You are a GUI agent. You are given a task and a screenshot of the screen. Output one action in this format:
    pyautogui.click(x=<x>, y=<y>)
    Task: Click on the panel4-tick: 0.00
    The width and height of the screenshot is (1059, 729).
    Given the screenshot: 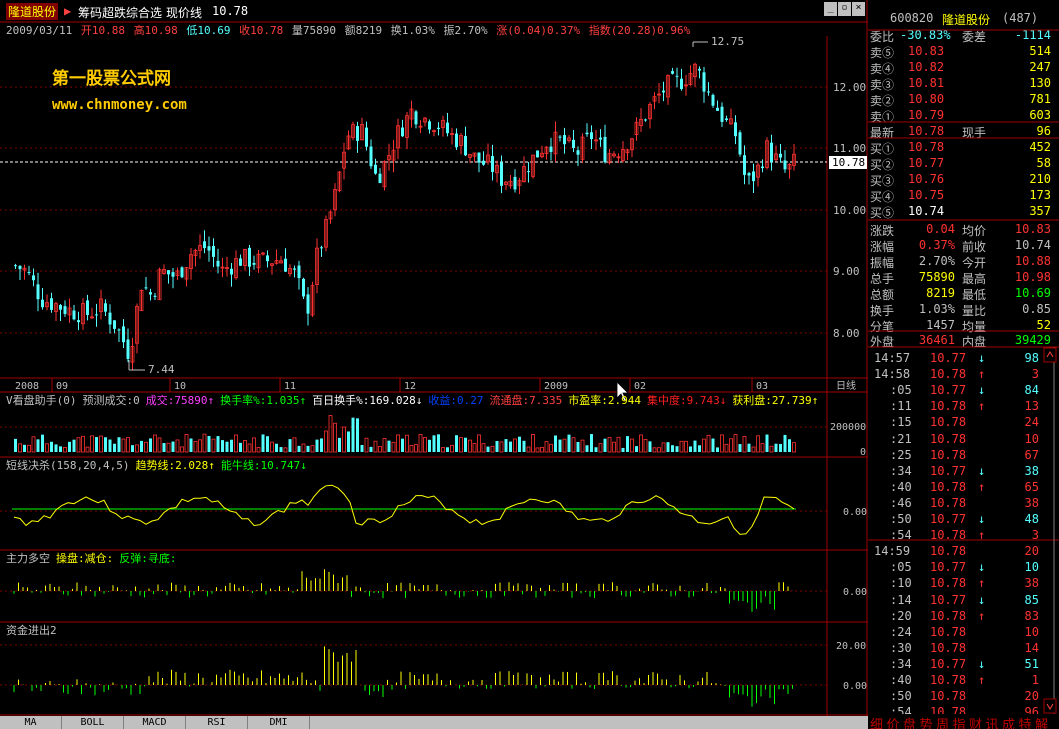 What is the action you would take?
    pyautogui.click(x=855, y=686)
    